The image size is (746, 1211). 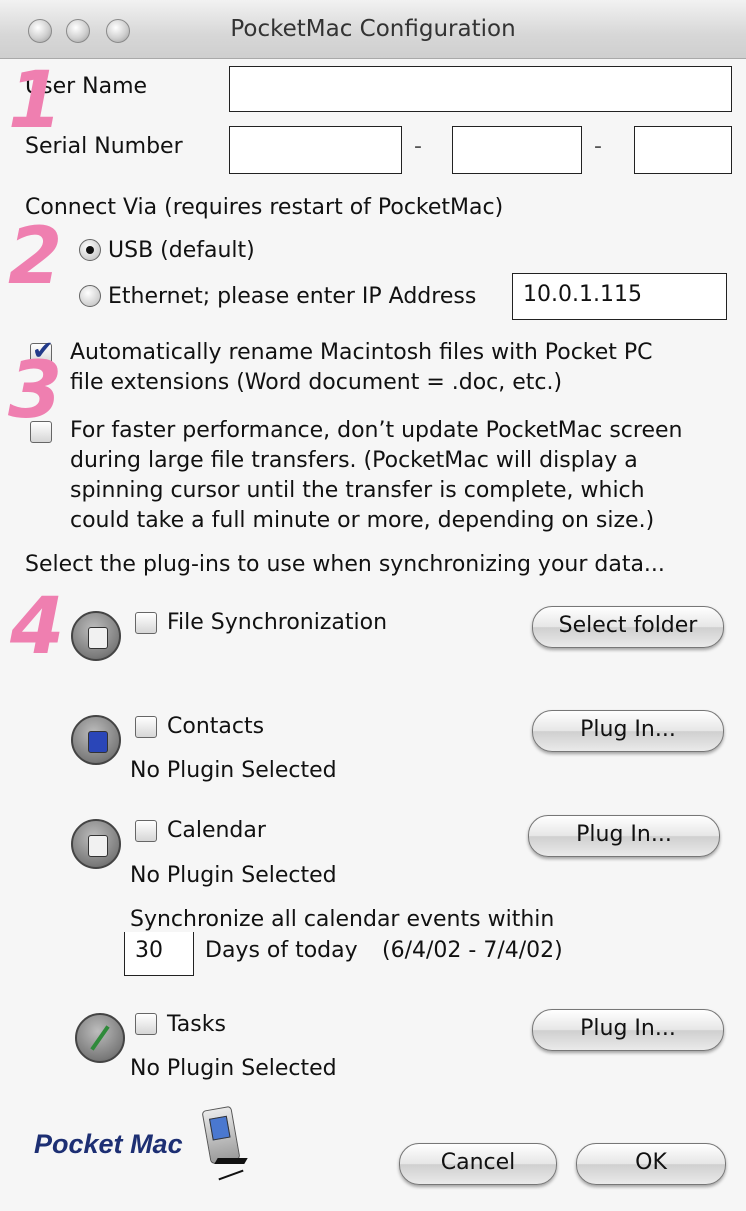 I want to click on usb-radio, so click(x=90, y=250).